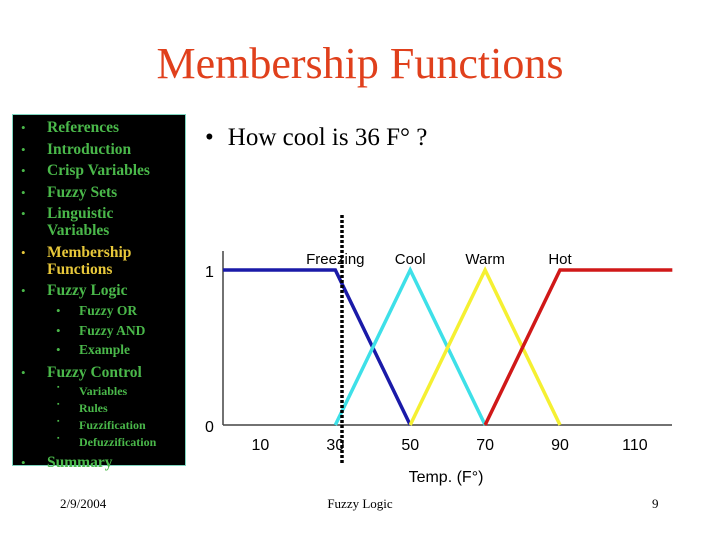  What do you see at coordinates (485, 445) in the screenshot?
I see `x-tick-label: 70` at bounding box center [485, 445].